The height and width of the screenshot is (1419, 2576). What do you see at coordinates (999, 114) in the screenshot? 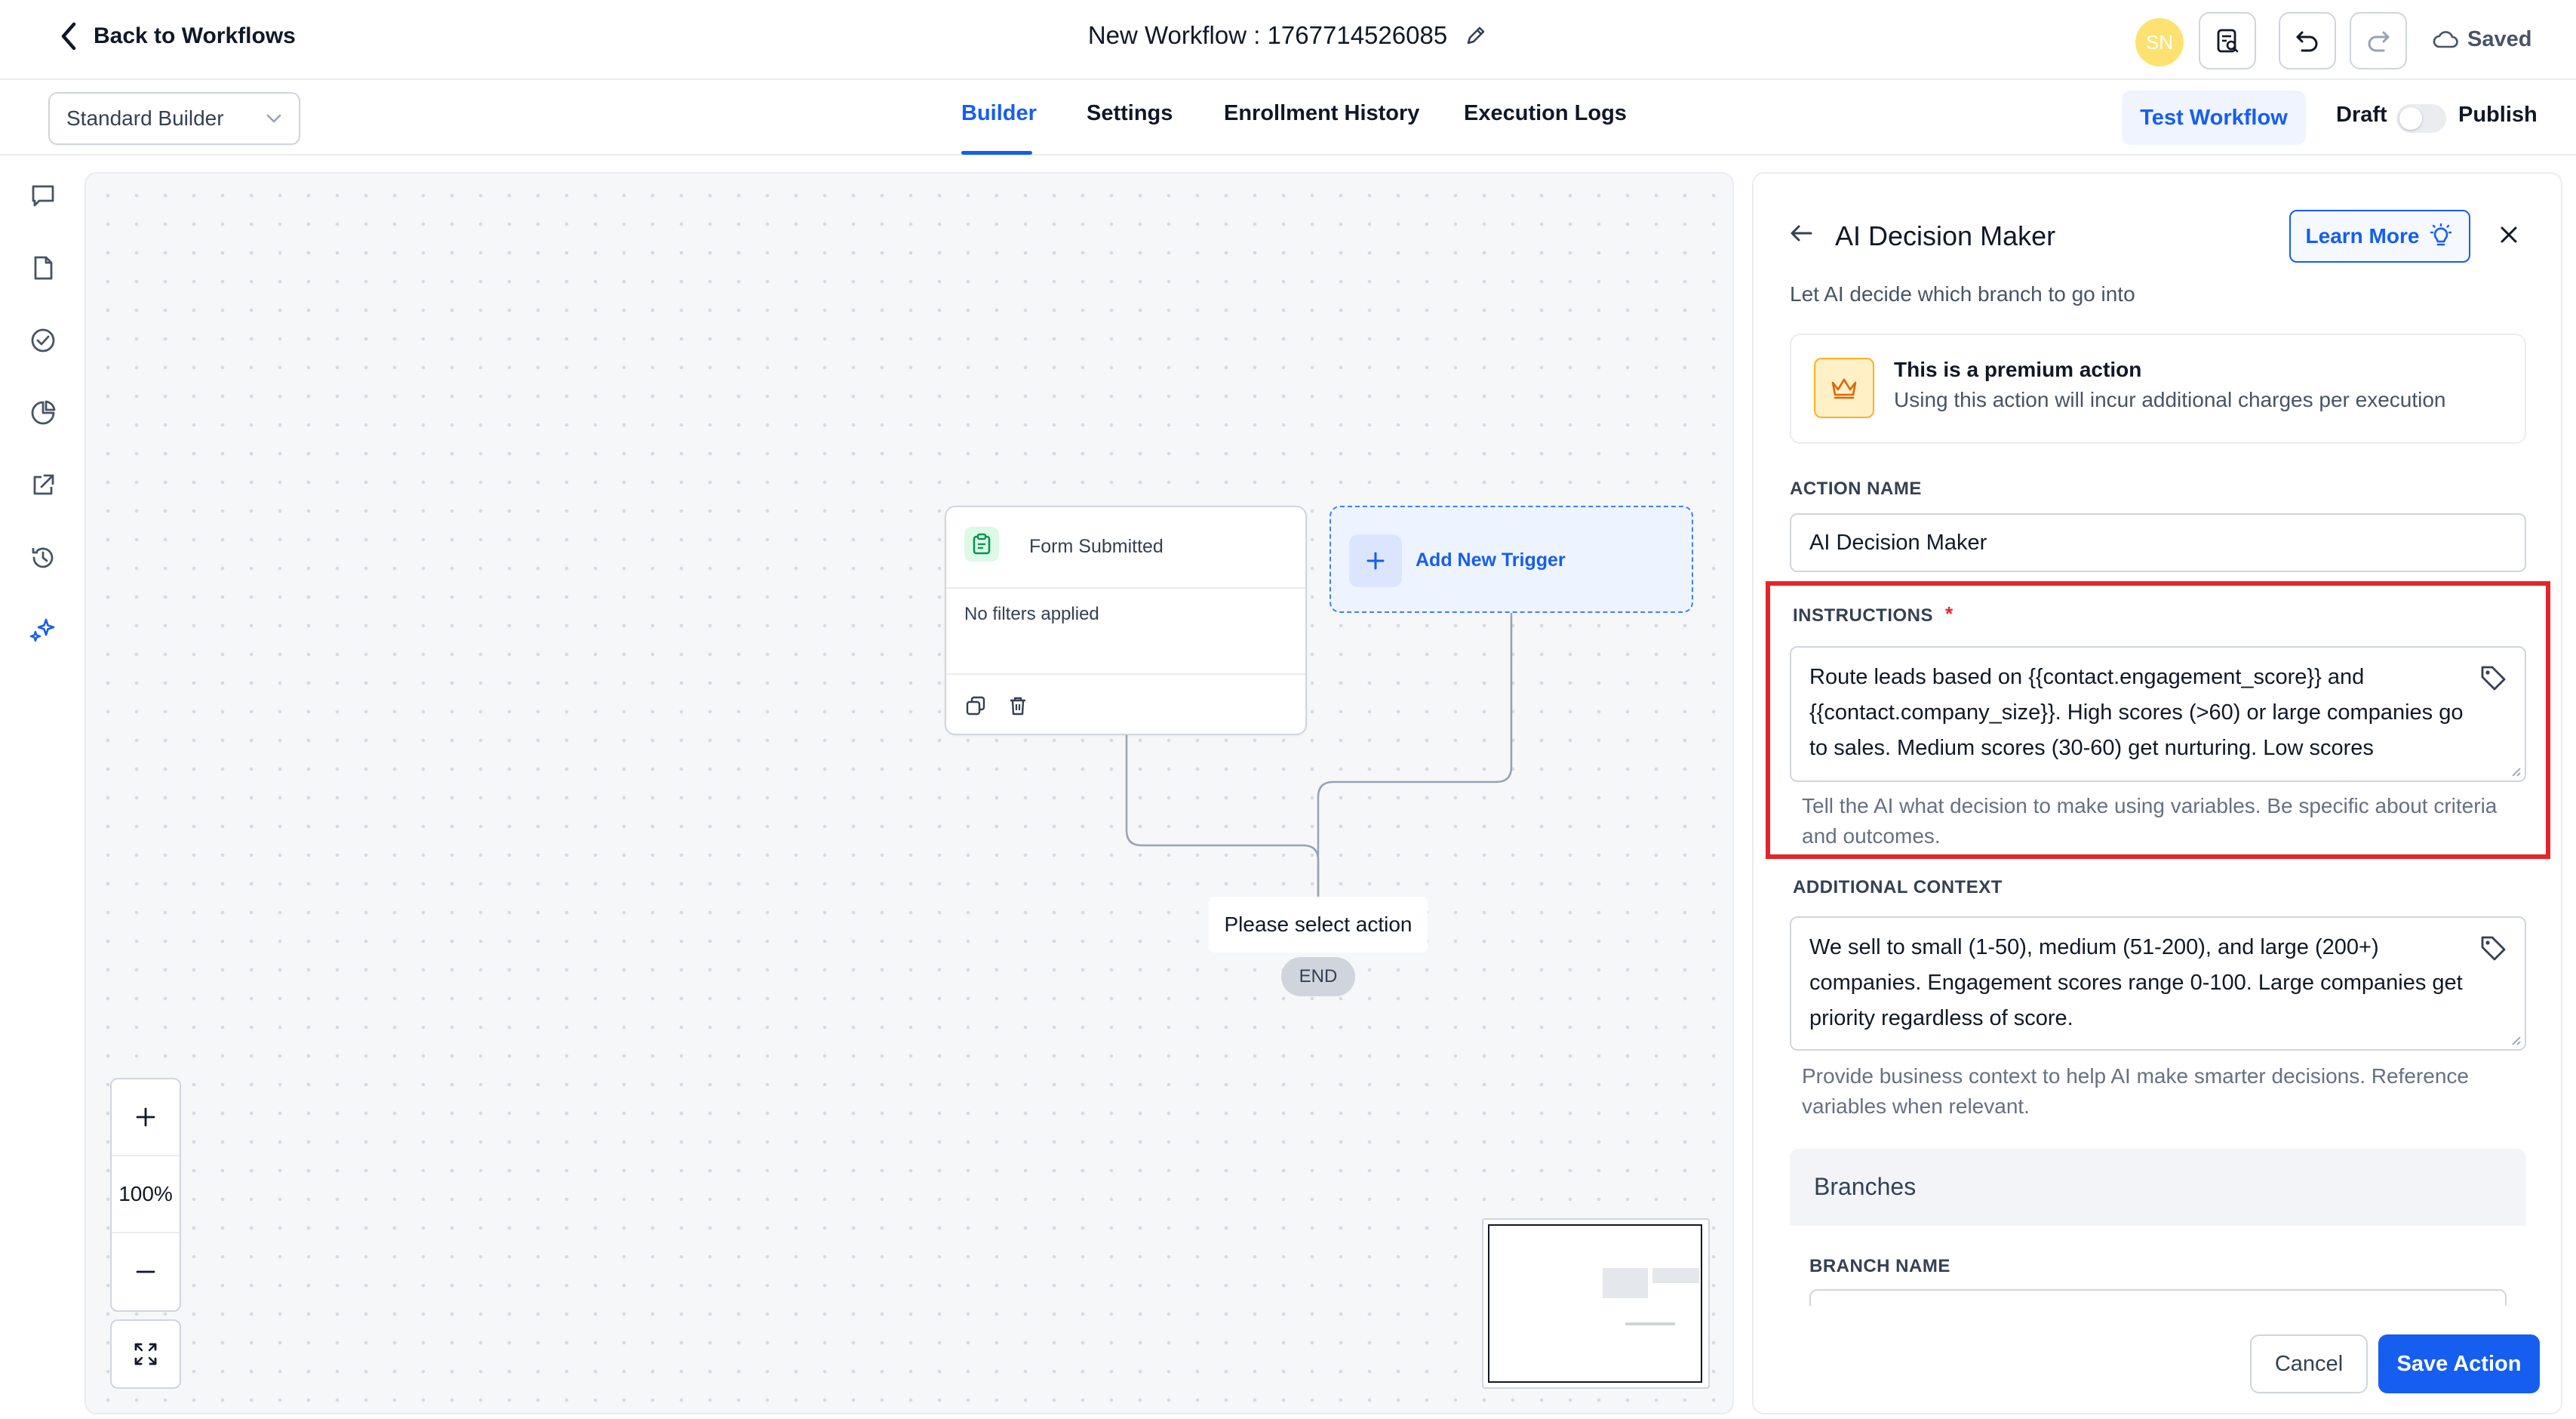
I see `tab-builder: Builder` at bounding box center [999, 114].